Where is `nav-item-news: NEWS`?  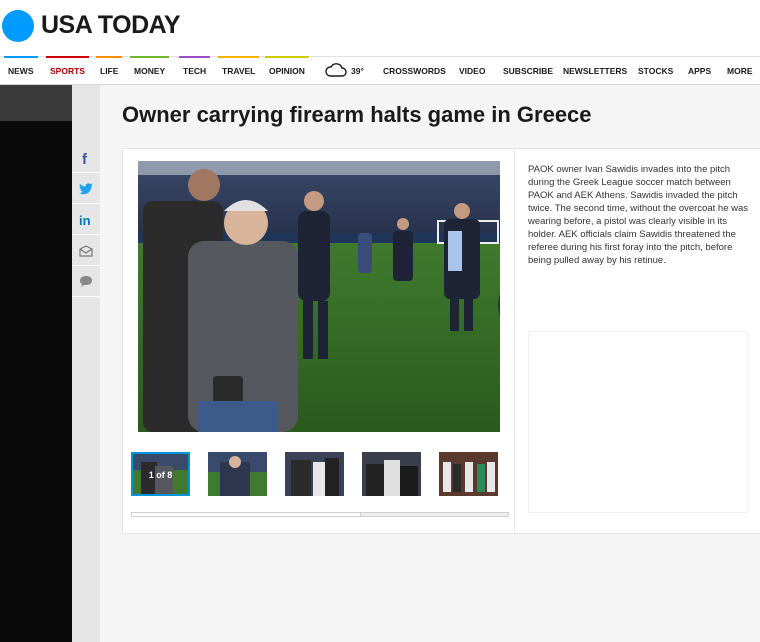
nav-item-news: NEWS is located at coordinates (21, 70).